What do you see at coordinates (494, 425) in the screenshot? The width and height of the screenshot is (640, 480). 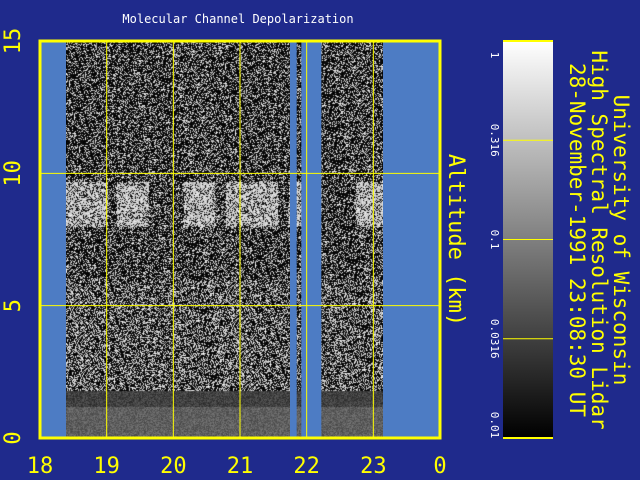 I see `colorbar-tick-label: 0.01` at bounding box center [494, 425].